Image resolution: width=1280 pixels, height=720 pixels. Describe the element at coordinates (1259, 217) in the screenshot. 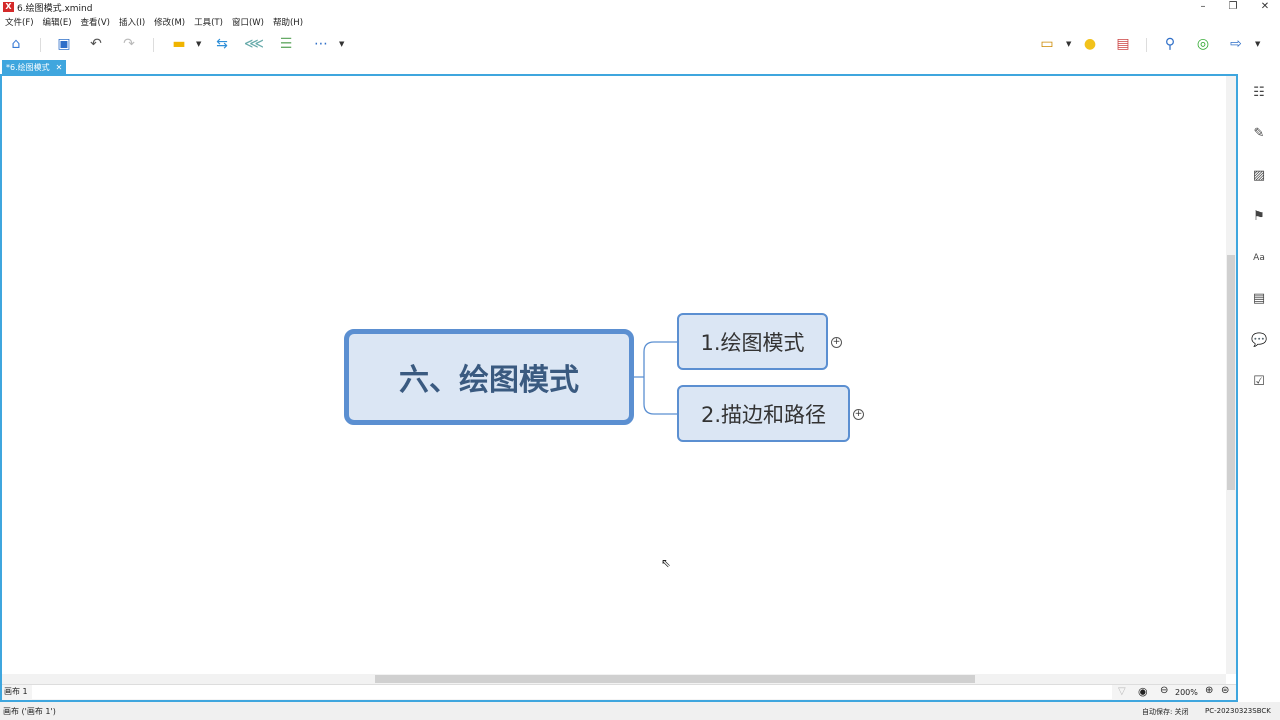

I see `marker-flag-icon: ⚑` at that location.